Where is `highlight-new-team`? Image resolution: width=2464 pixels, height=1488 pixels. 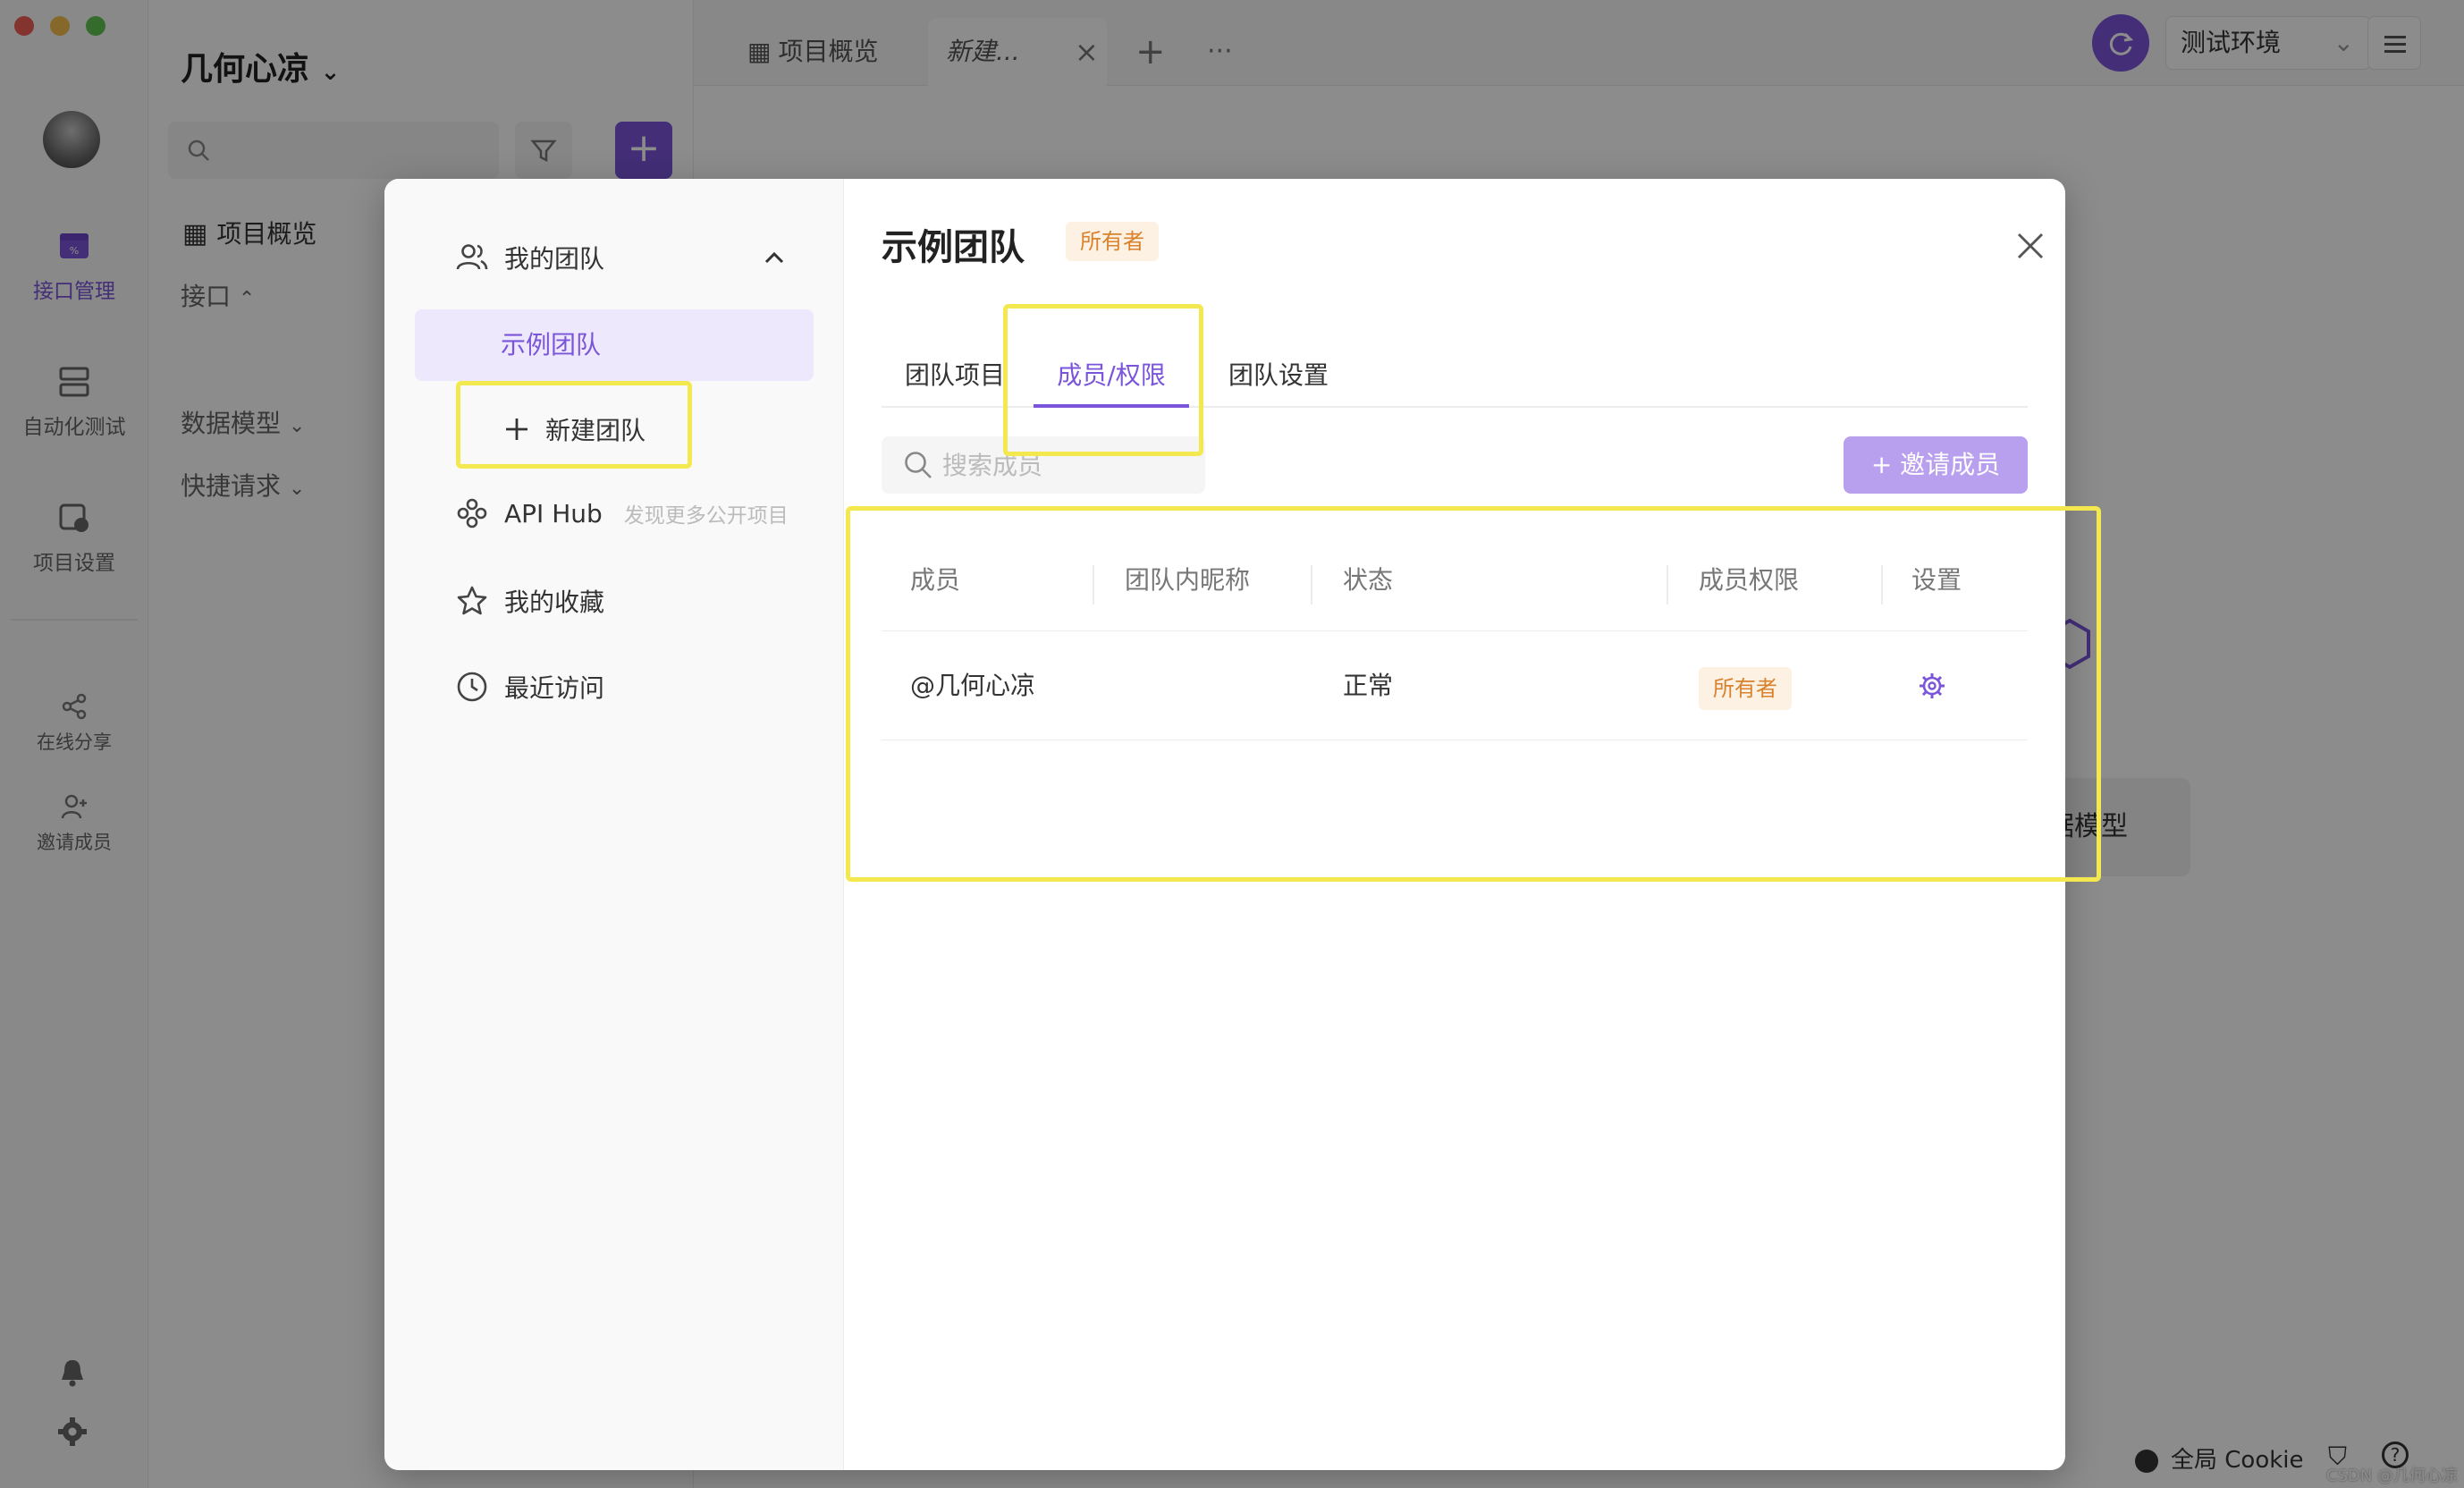
highlight-new-team is located at coordinates (574, 425).